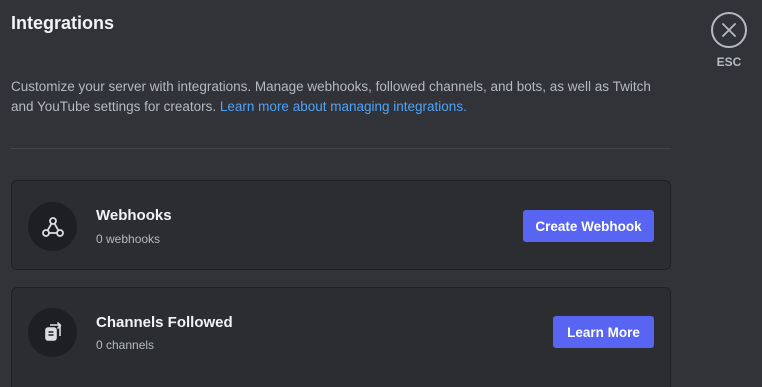  Describe the element at coordinates (125, 345) in the screenshot. I see `channels-count: 0 channels` at that location.